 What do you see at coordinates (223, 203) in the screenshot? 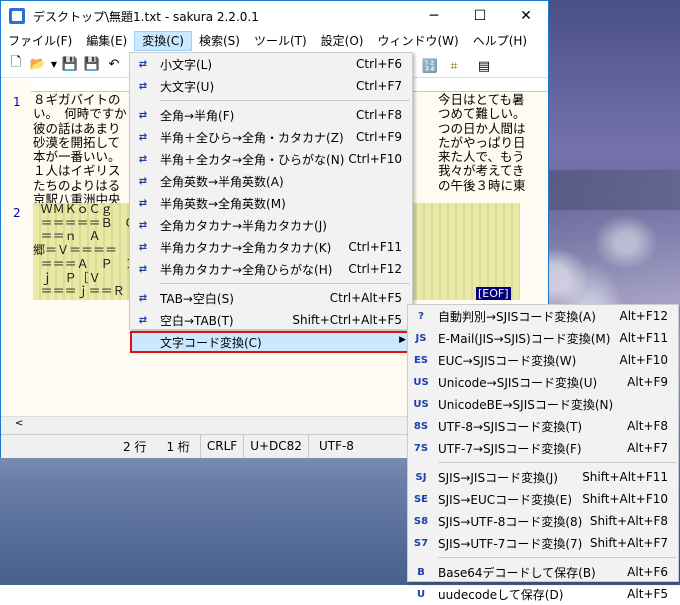
I see `menu-item-label: 半角英数→全角英数(M)` at bounding box center [223, 203].